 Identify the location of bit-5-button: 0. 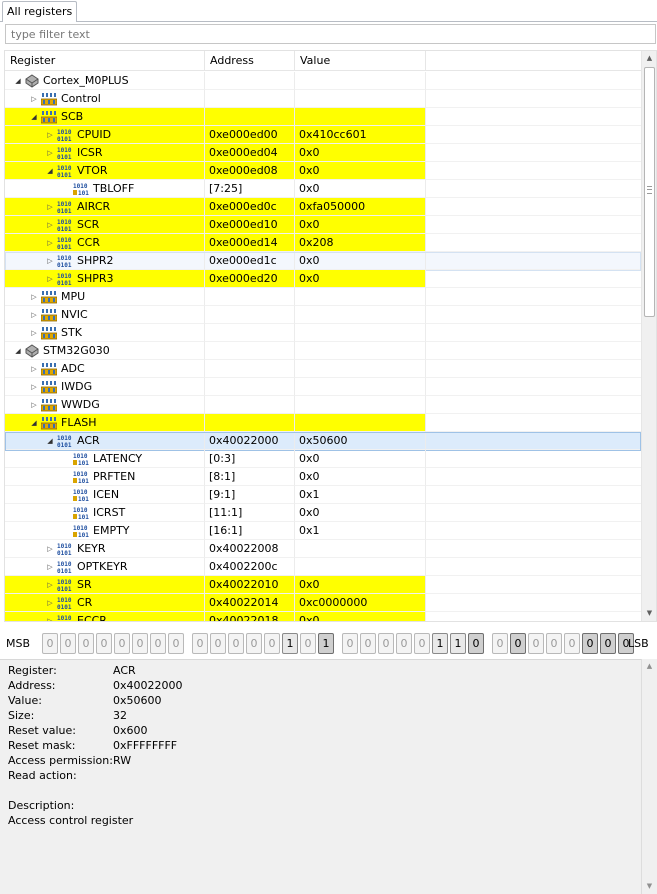
(536, 643).